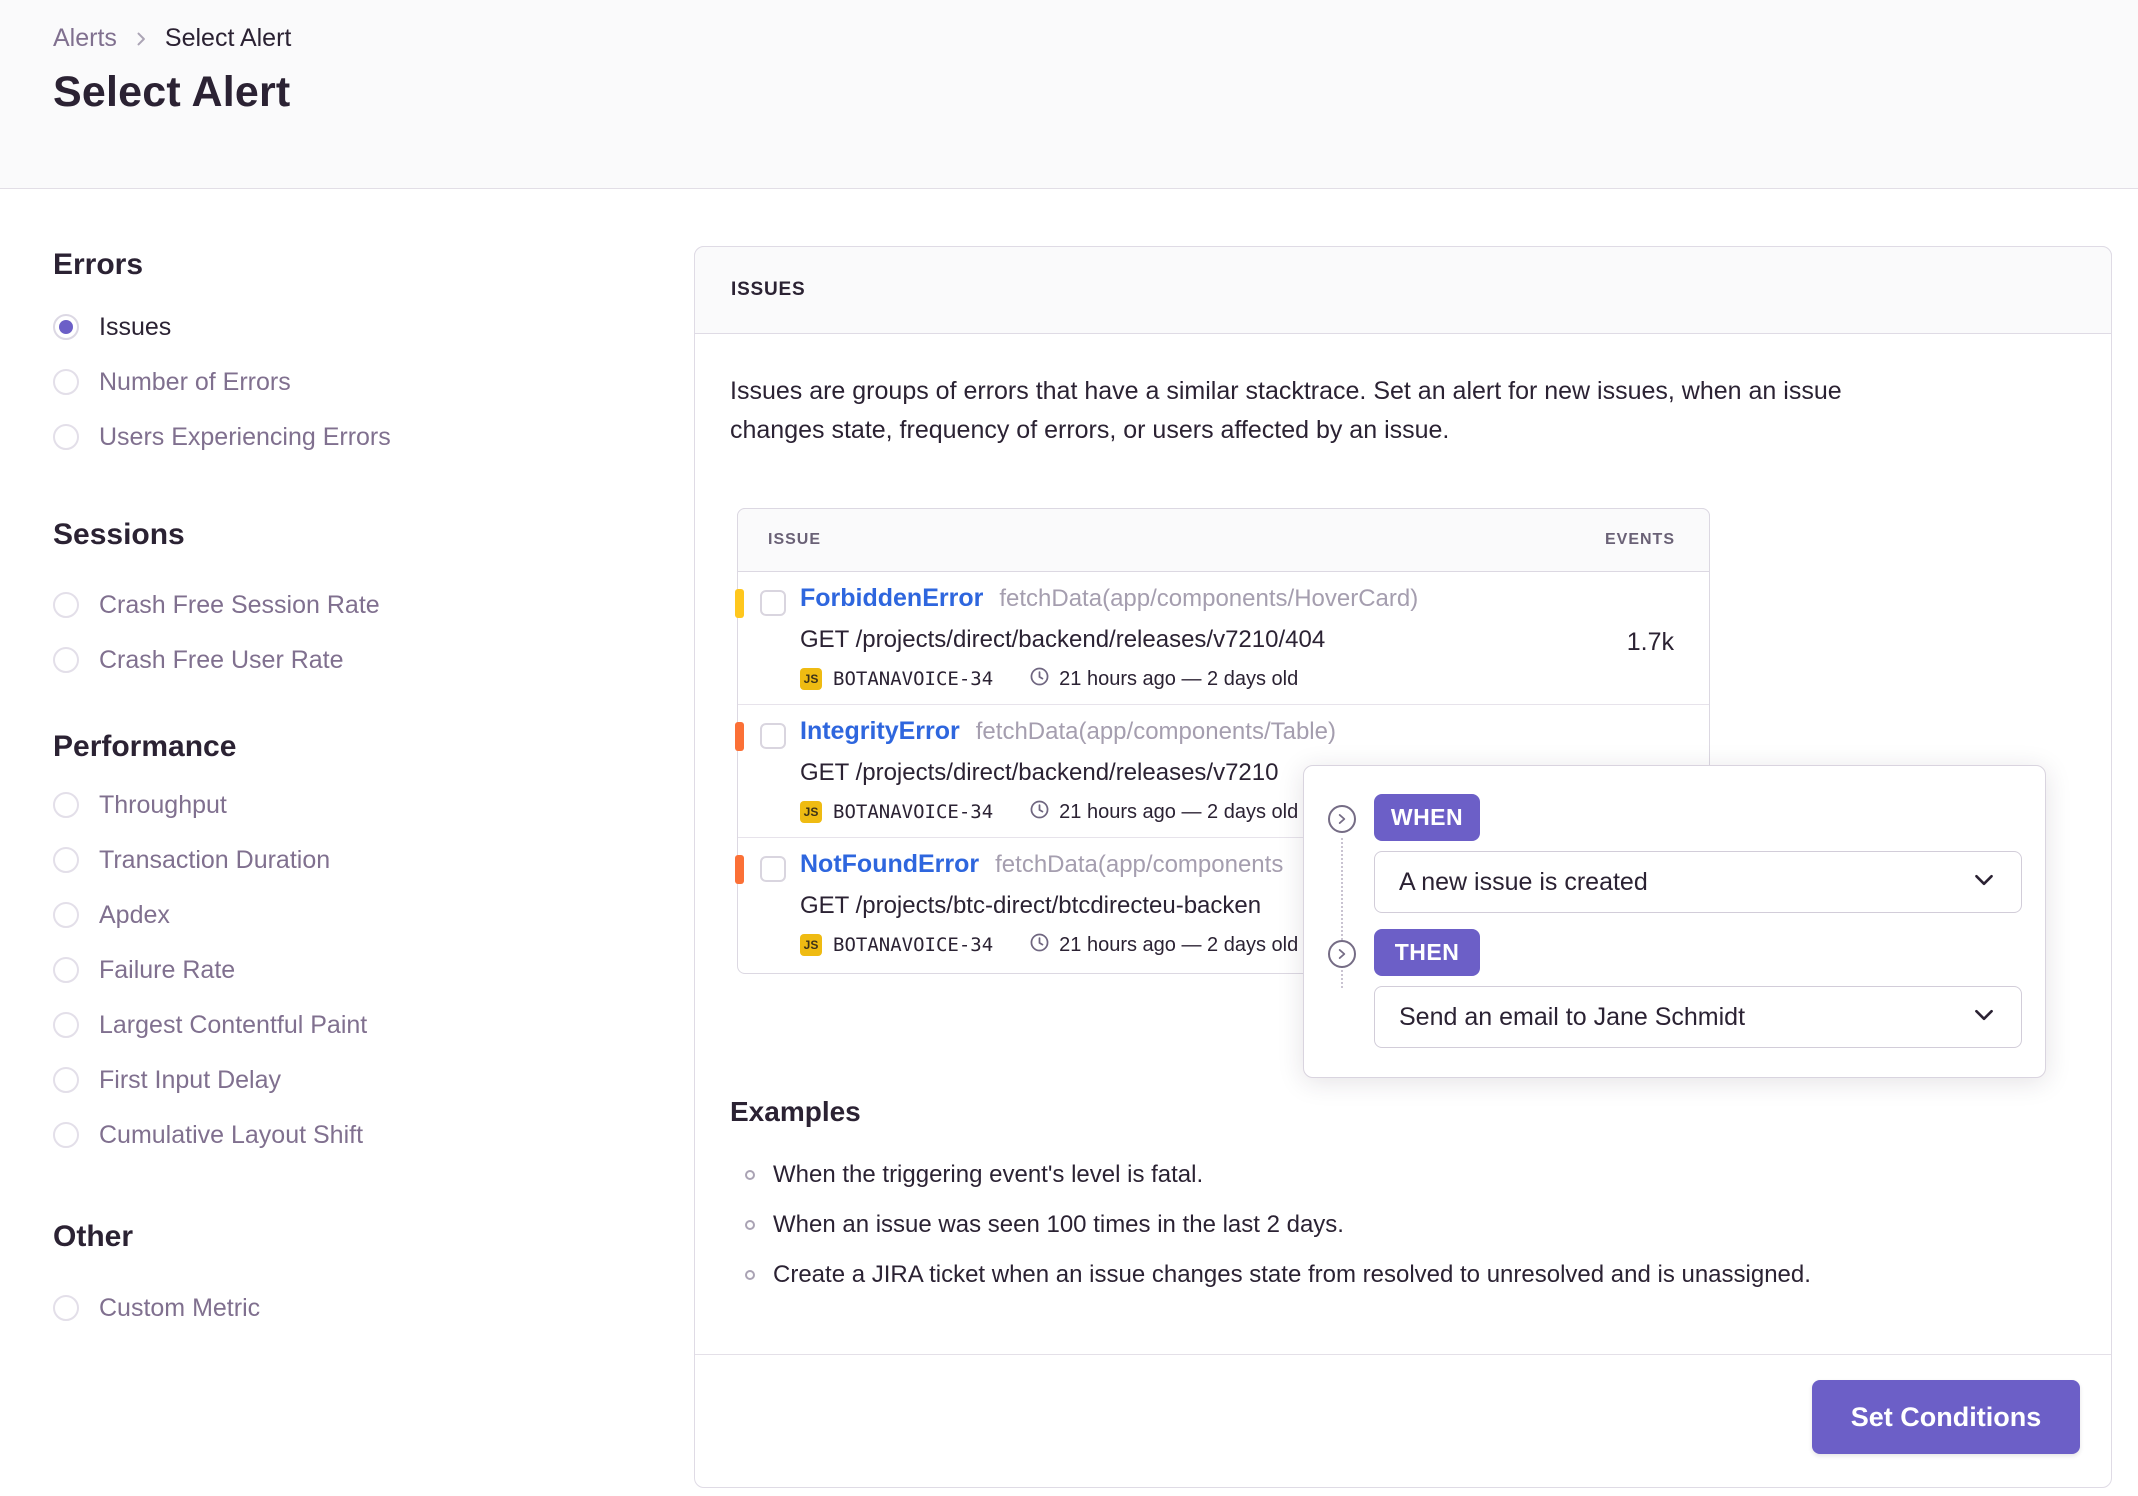 The height and width of the screenshot is (1496, 2138). I want to click on chevron-down-icon, so click(1984, 882).